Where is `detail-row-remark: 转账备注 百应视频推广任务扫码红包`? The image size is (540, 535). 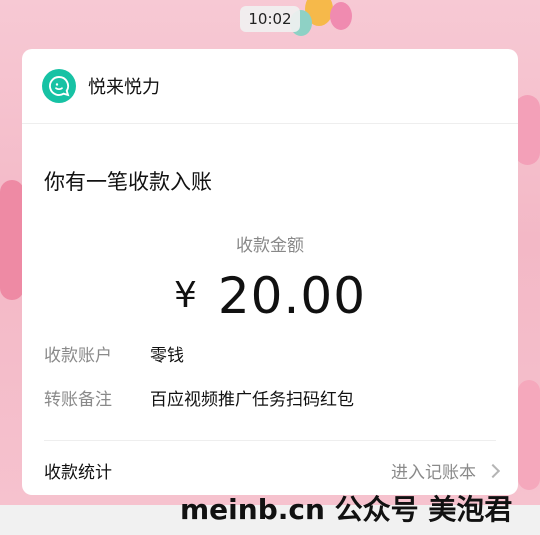 detail-row-remark: 转账备注 百应视频推广任务扫码红包 is located at coordinates (199, 397).